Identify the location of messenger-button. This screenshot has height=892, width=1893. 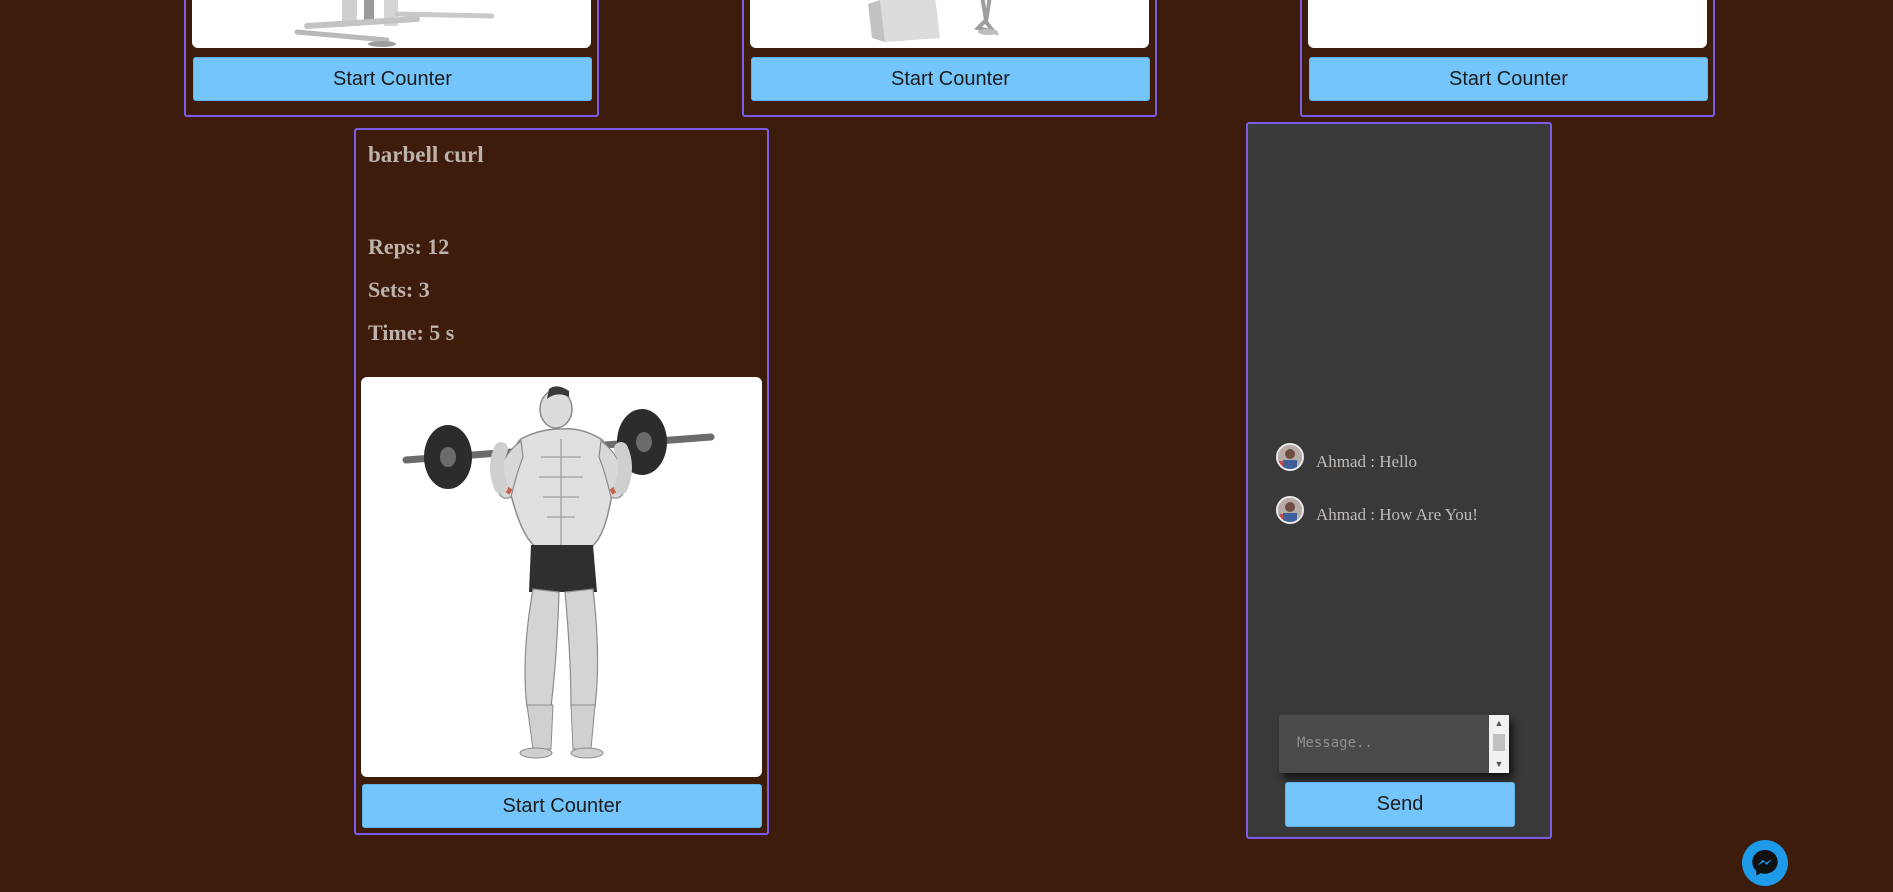
(1765, 863).